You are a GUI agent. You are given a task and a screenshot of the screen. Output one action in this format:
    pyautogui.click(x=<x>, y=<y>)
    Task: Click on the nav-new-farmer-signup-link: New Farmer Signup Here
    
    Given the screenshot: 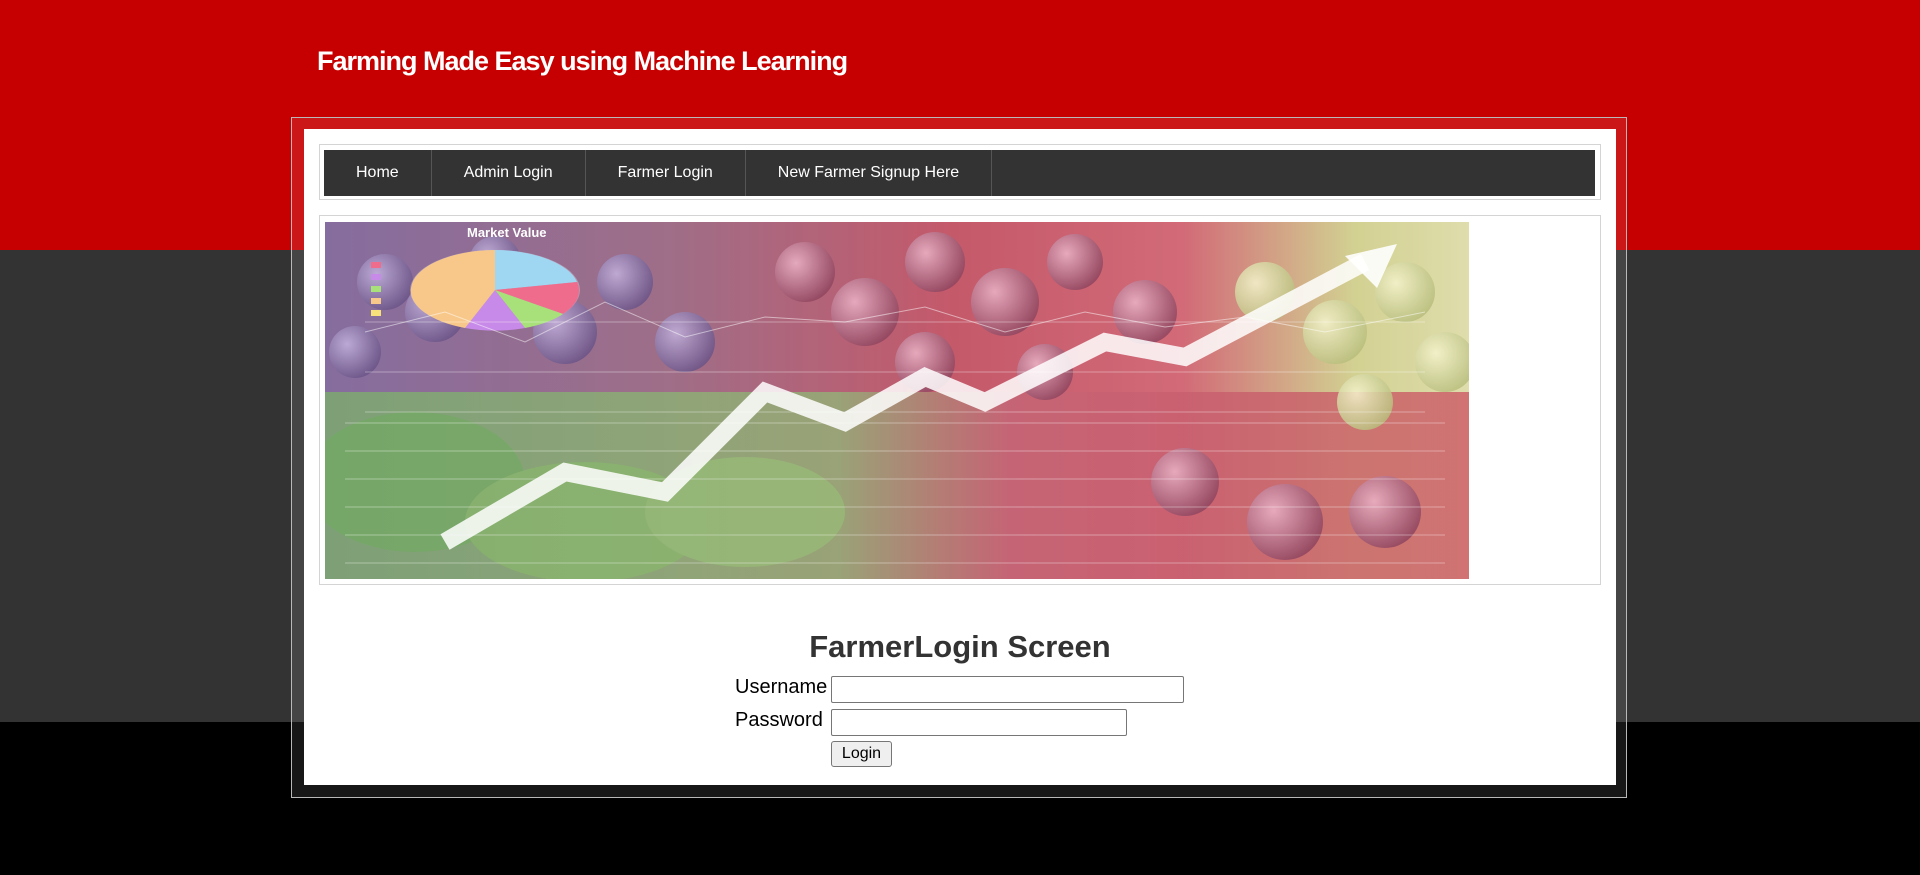 What is the action you would take?
    pyautogui.click(x=869, y=173)
    